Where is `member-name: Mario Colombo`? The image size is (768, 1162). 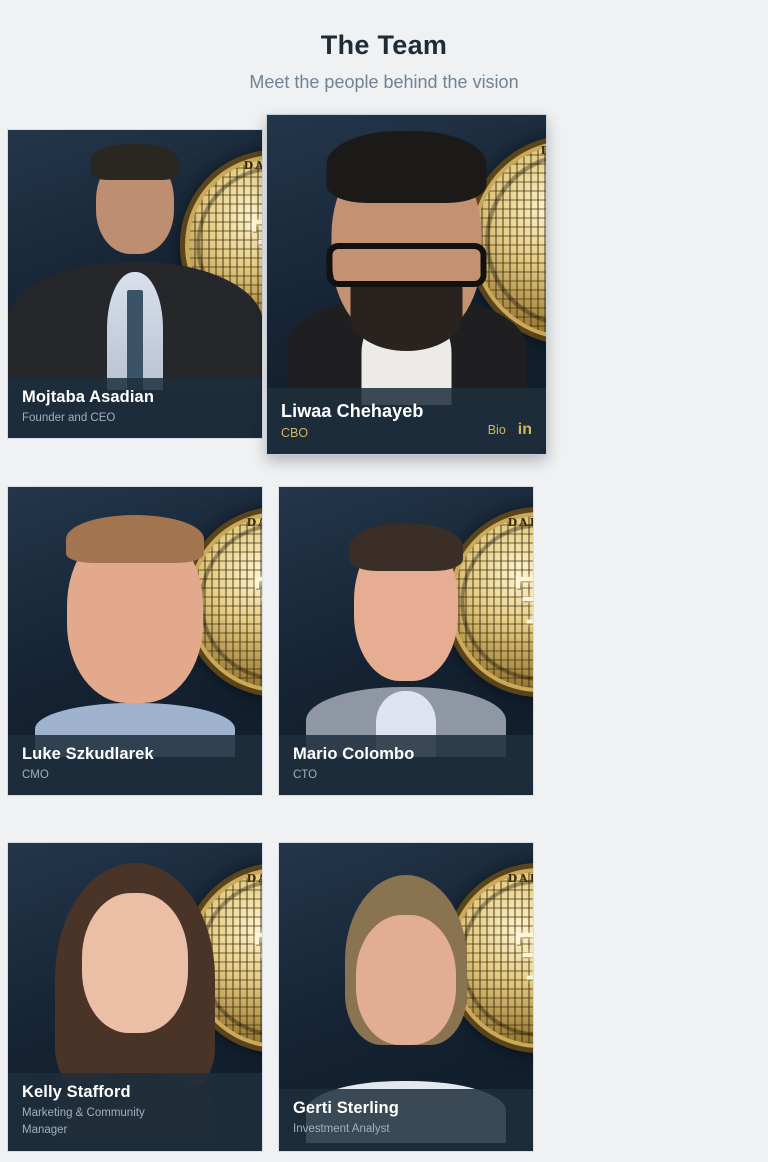
member-name: Mario Colombo is located at coordinates (354, 754).